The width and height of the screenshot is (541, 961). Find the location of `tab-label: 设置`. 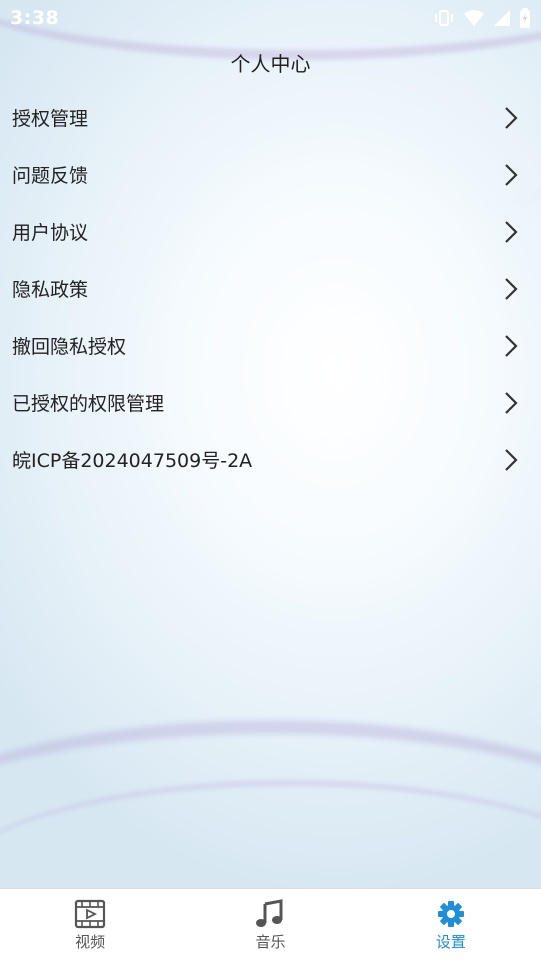

tab-label: 设置 is located at coordinates (450, 942).